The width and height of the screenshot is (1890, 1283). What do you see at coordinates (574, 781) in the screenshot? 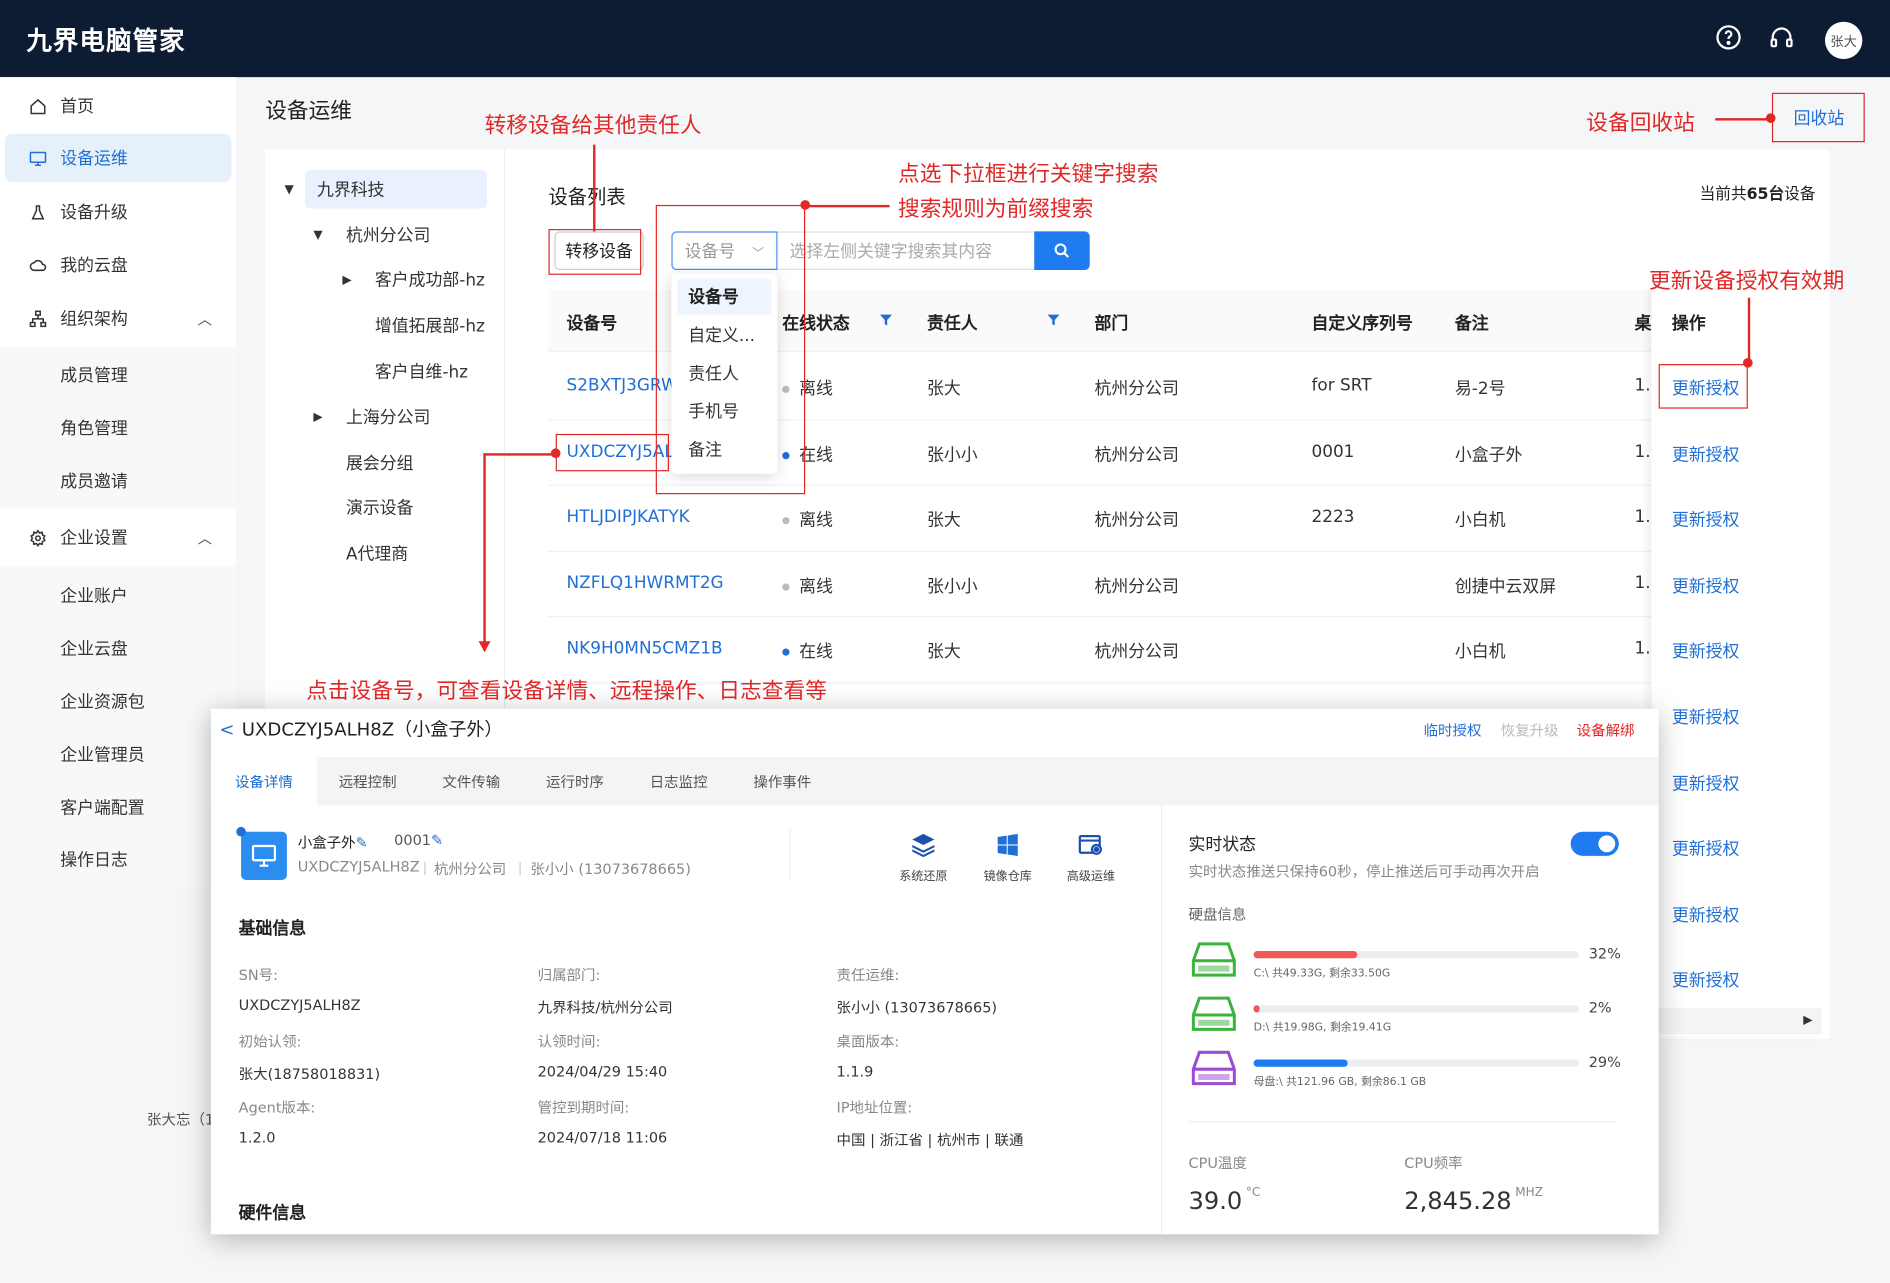
I see `tab-runtime: 运行时序` at bounding box center [574, 781].